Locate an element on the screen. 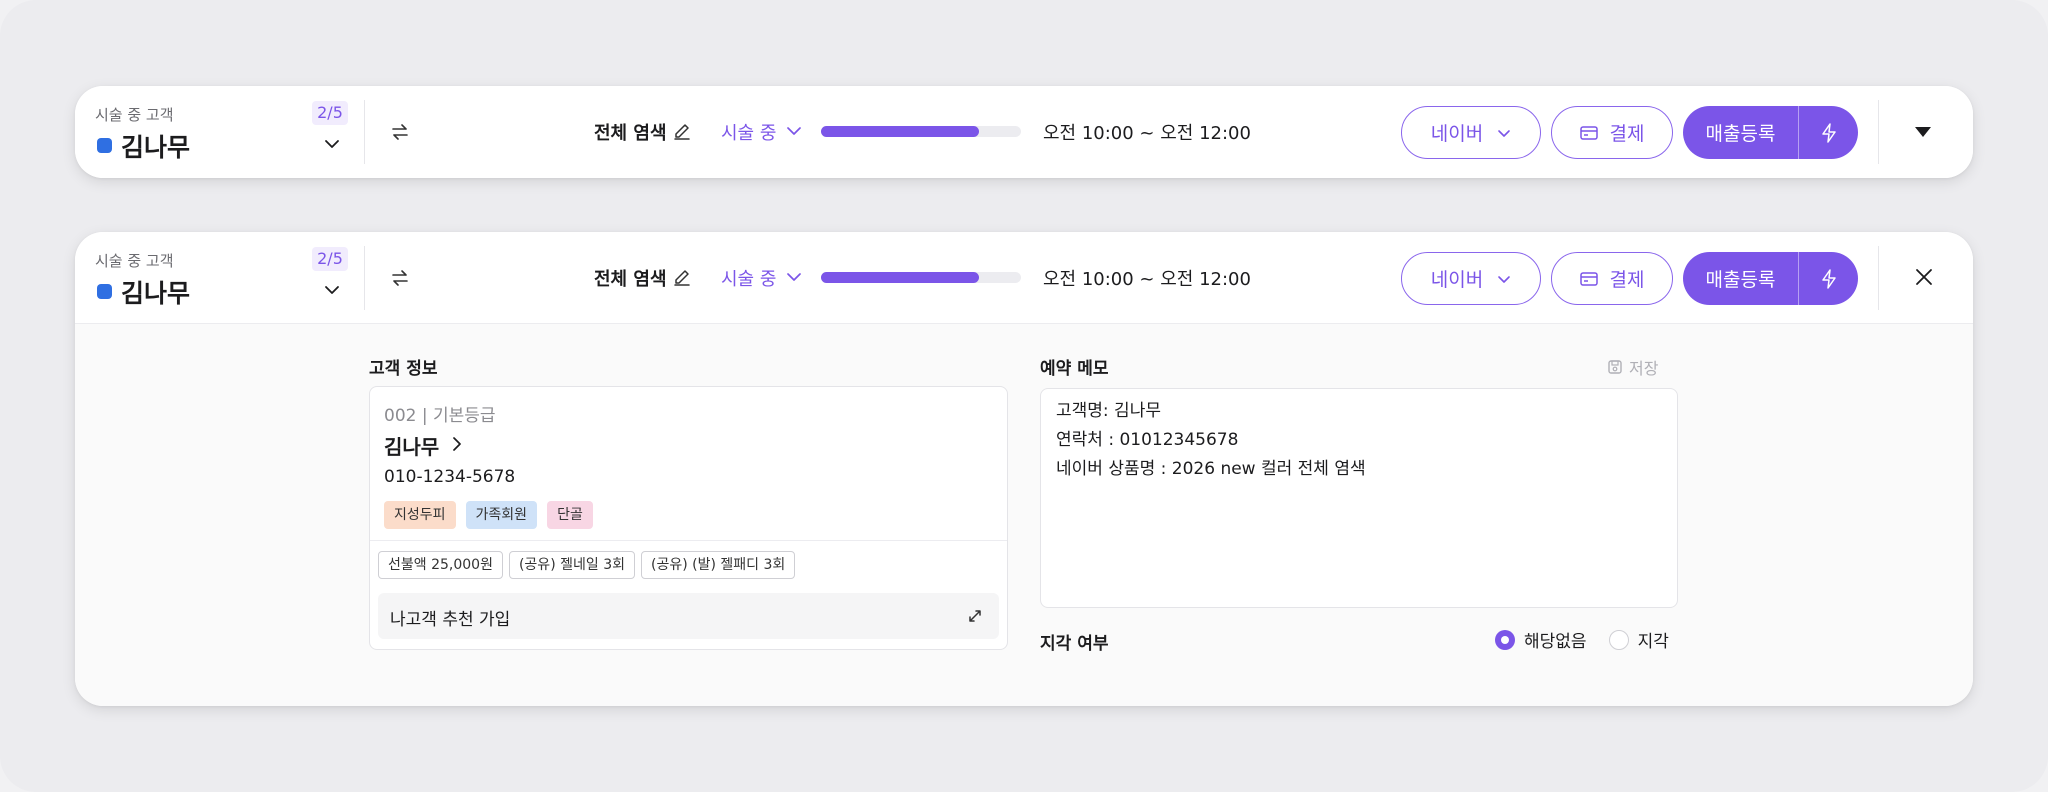 Image resolution: width=2048 pixels, height=792 pixels. customer-tag: 가족회원 is located at coordinates (501, 515).